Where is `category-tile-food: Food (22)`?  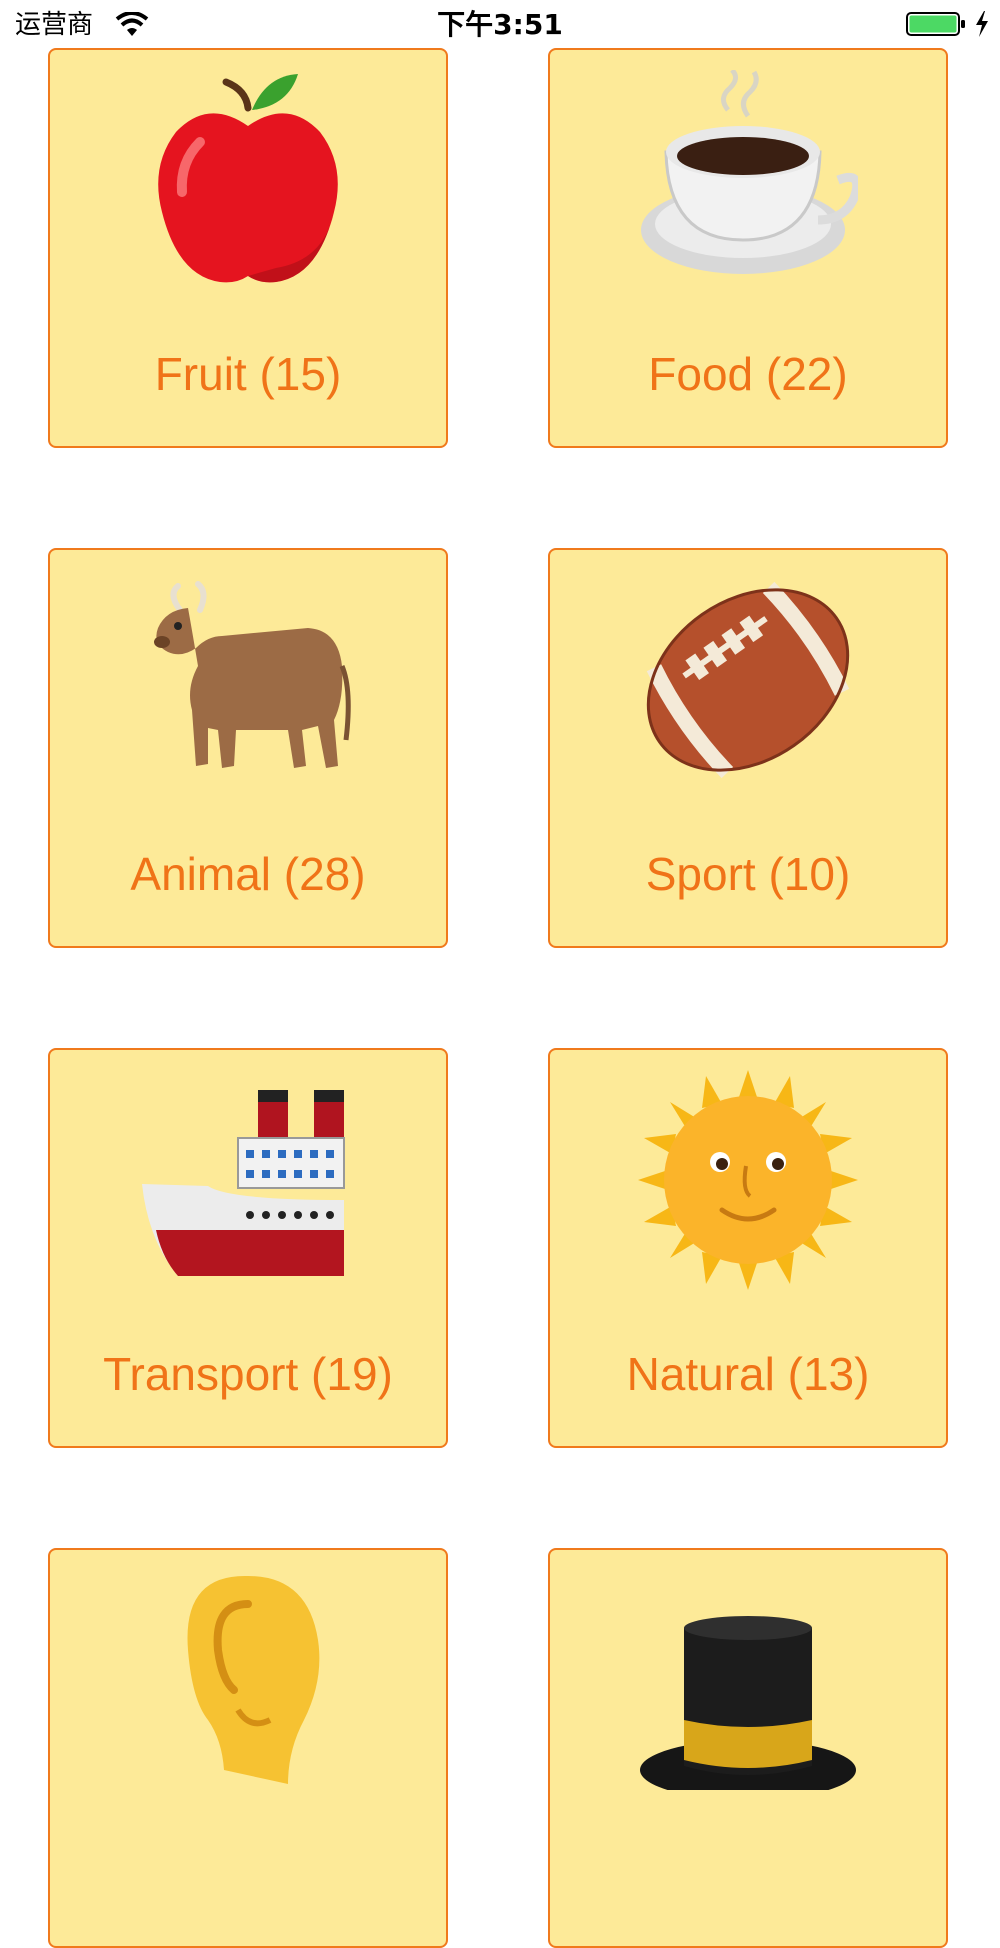
category-tile-food: Food (22) is located at coordinates (748, 248).